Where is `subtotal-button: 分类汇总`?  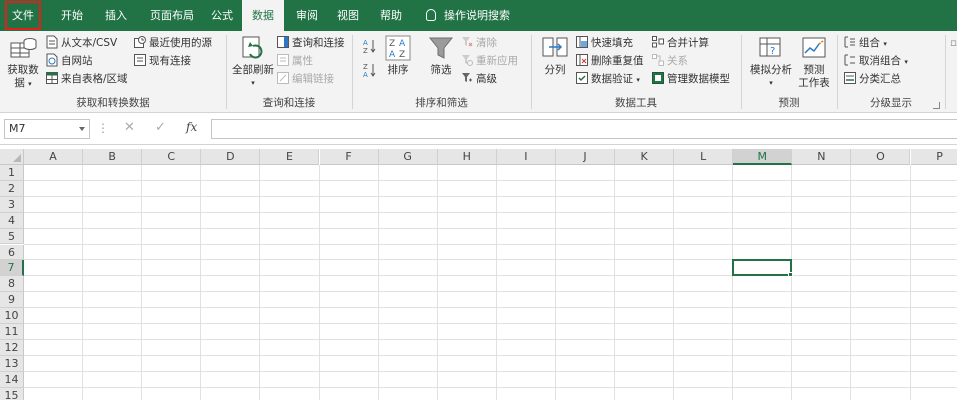 subtotal-button: 分类汇总 is located at coordinates (872, 79).